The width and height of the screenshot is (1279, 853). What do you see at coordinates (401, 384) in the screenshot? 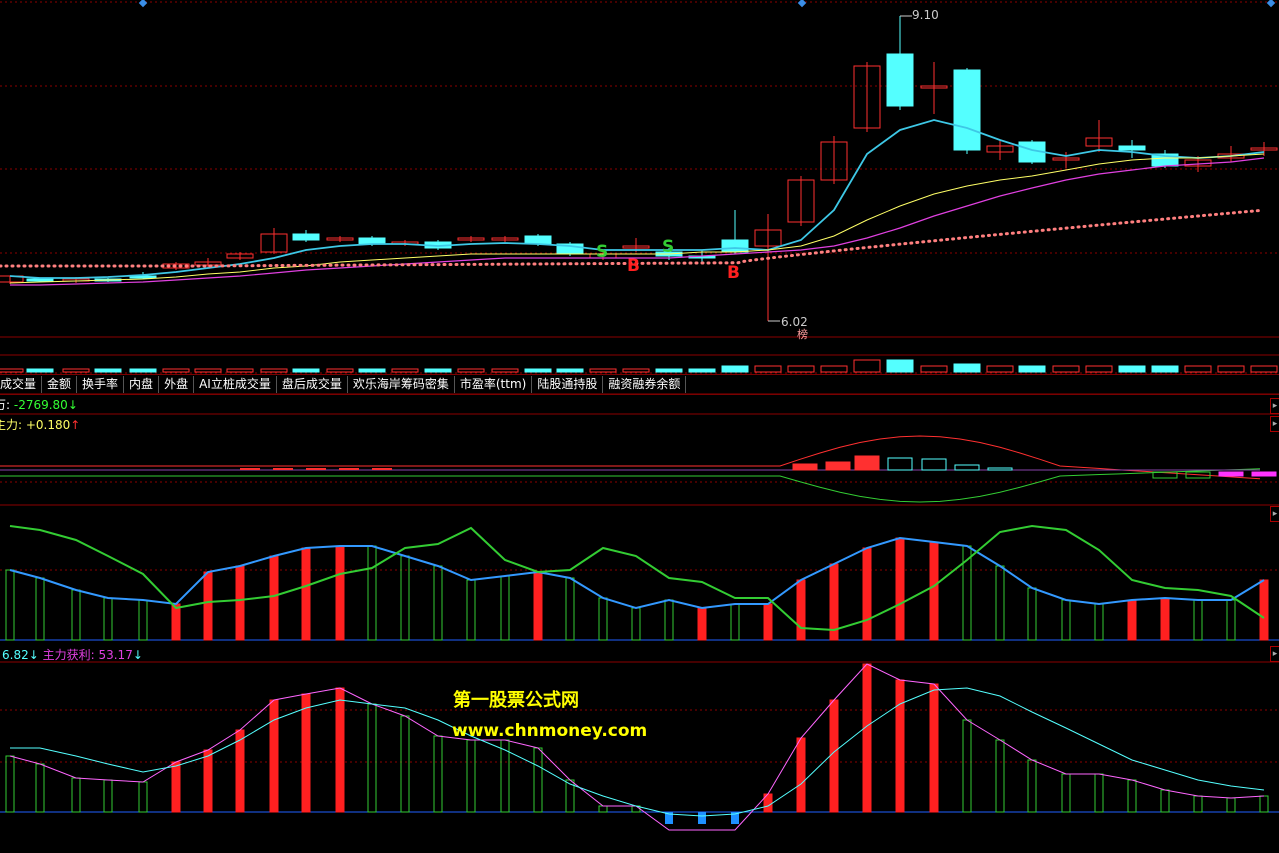
I see `tab-chip-concentration: 欢乐海岸筹码密集` at bounding box center [401, 384].